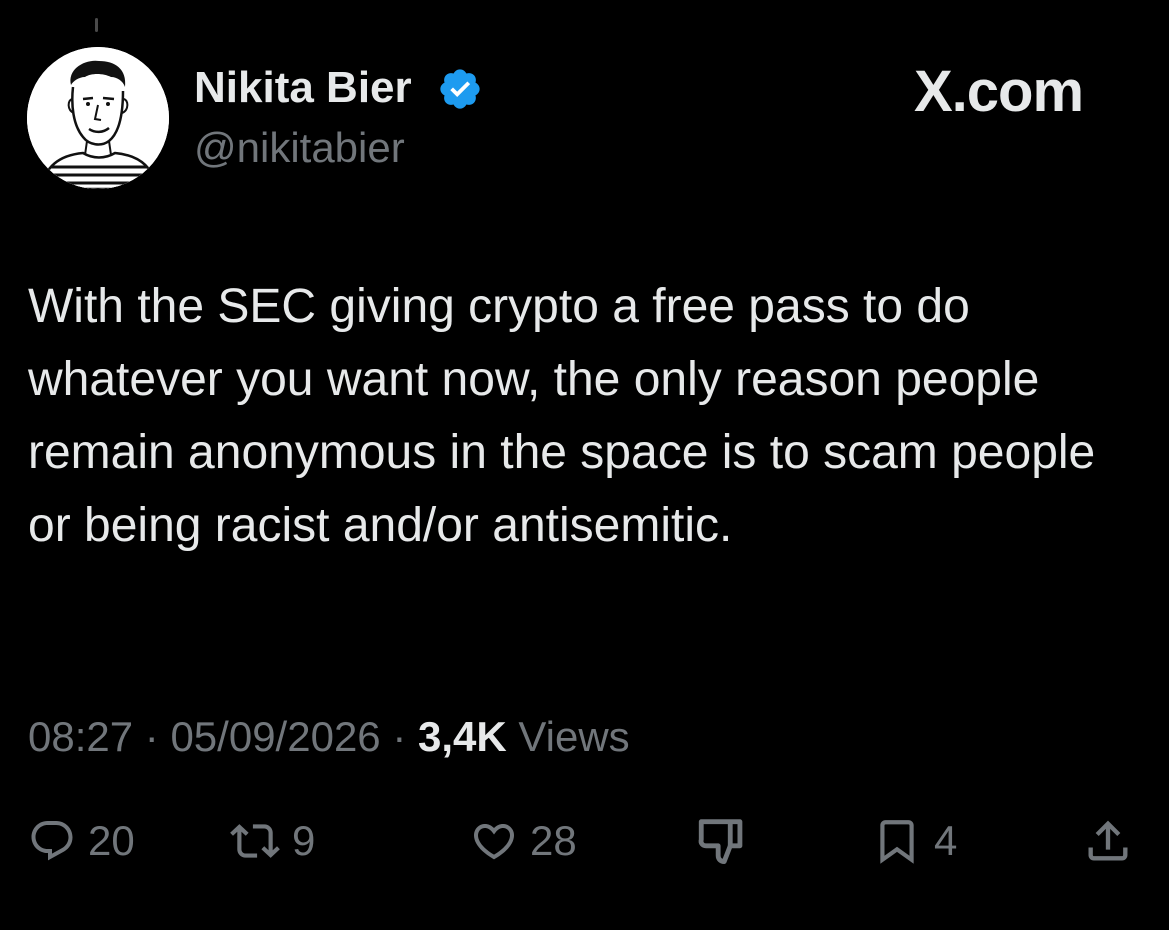  I want to click on share-button, so click(1108, 841).